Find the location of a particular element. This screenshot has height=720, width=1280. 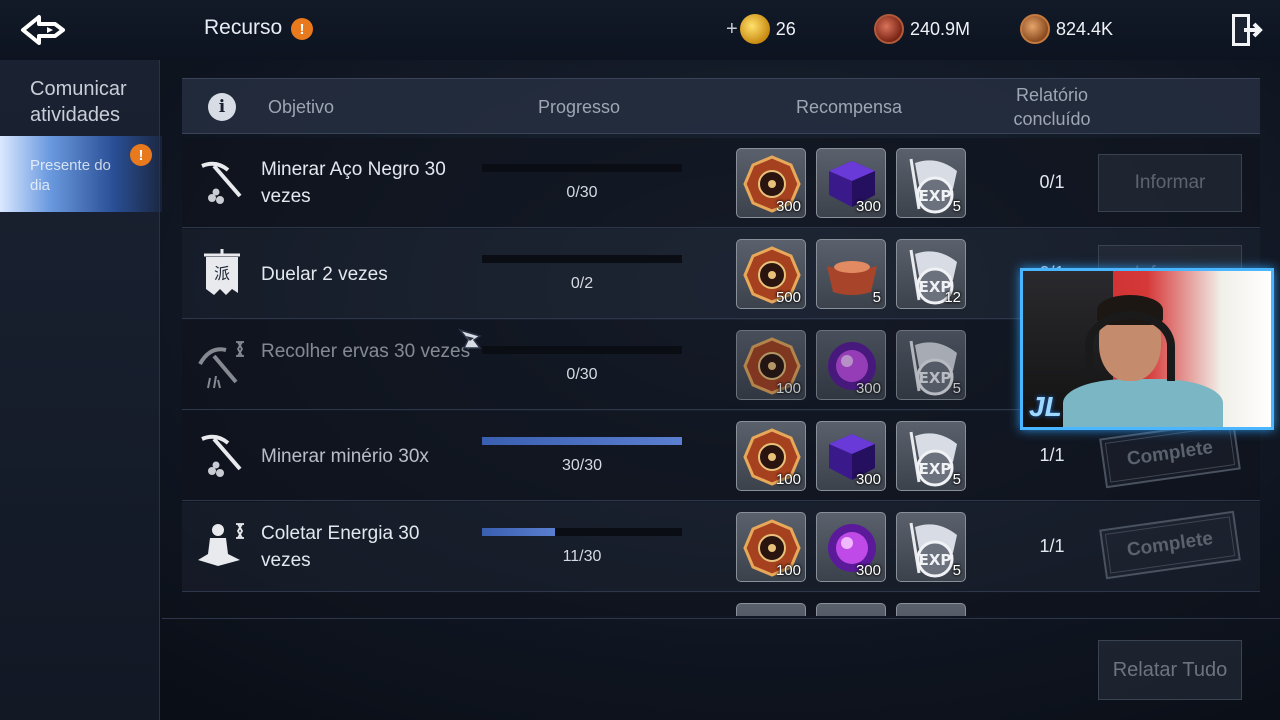

task-name: Recolher ervas 30 vezes is located at coordinates (366, 351).